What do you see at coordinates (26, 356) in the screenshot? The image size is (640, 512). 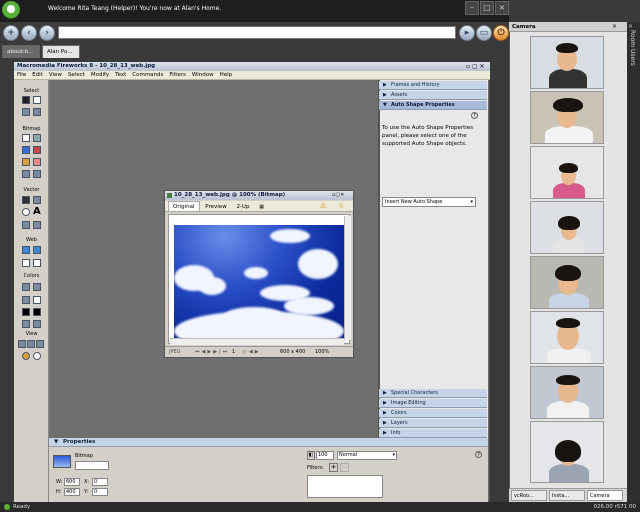 I see `hand-tool-icon` at bounding box center [26, 356].